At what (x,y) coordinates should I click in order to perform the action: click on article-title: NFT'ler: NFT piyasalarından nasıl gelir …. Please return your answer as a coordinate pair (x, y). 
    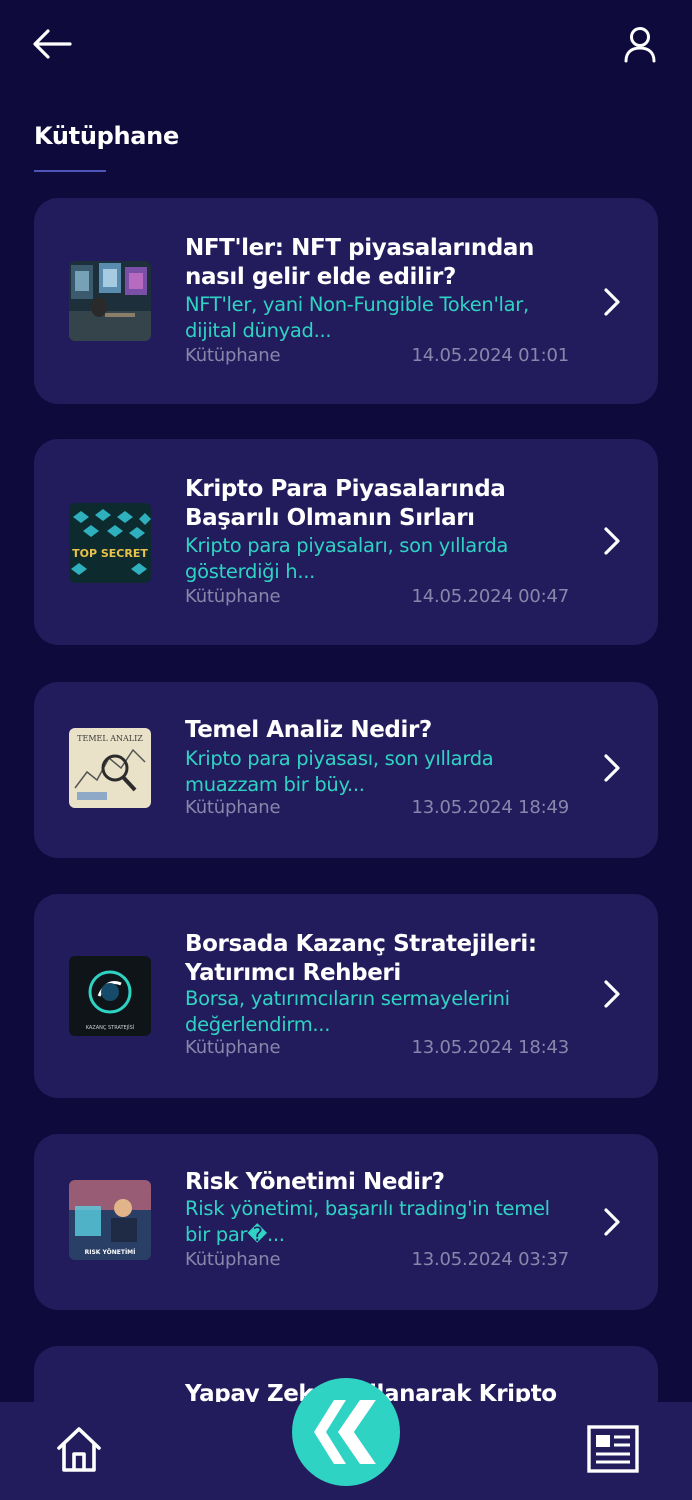
    Looking at the image, I should click on (360, 262).